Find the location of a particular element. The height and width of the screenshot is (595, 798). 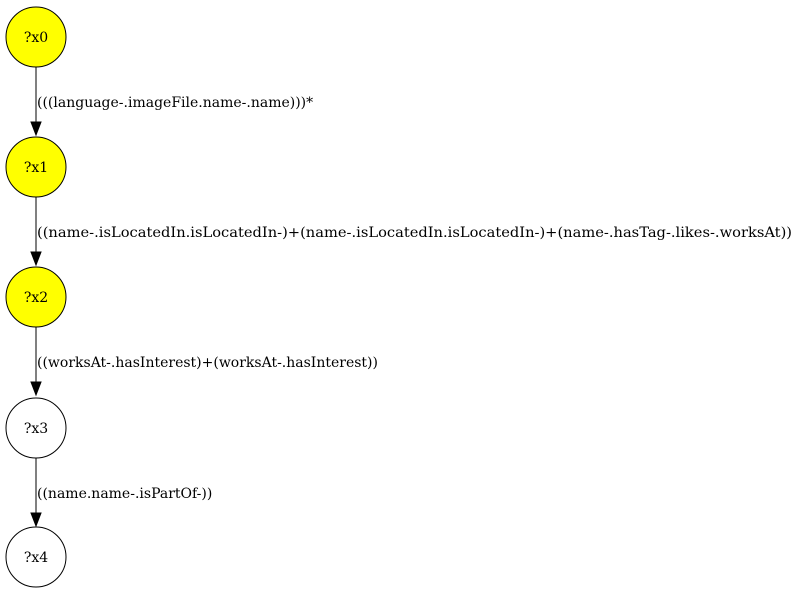

node-label: ?x4 is located at coordinates (36, 558).